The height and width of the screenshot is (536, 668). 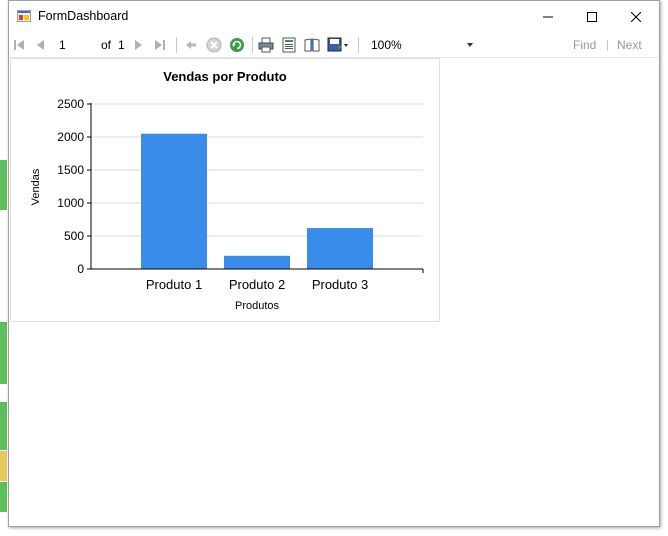 I want to click on next-page-icon, so click(x=138, y=45).